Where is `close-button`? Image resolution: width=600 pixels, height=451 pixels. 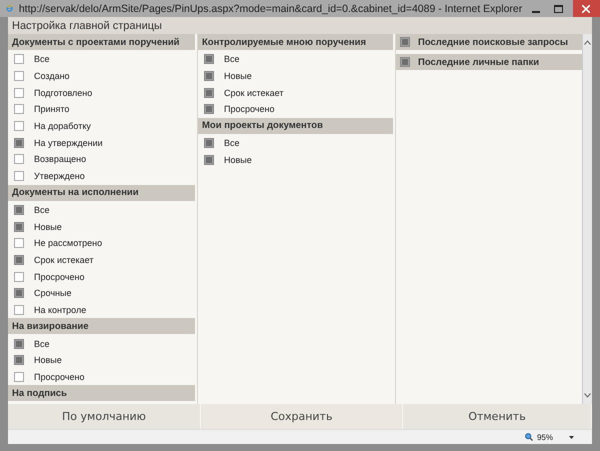 close-button is located at coordinates (586, 8).